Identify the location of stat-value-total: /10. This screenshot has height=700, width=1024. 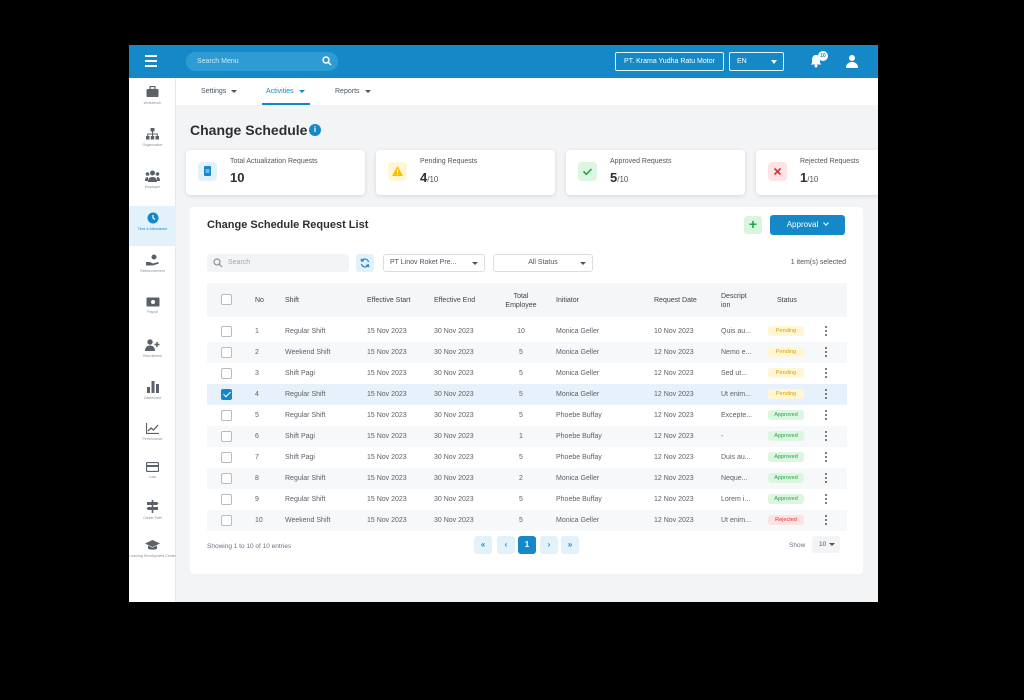
(433, 179).